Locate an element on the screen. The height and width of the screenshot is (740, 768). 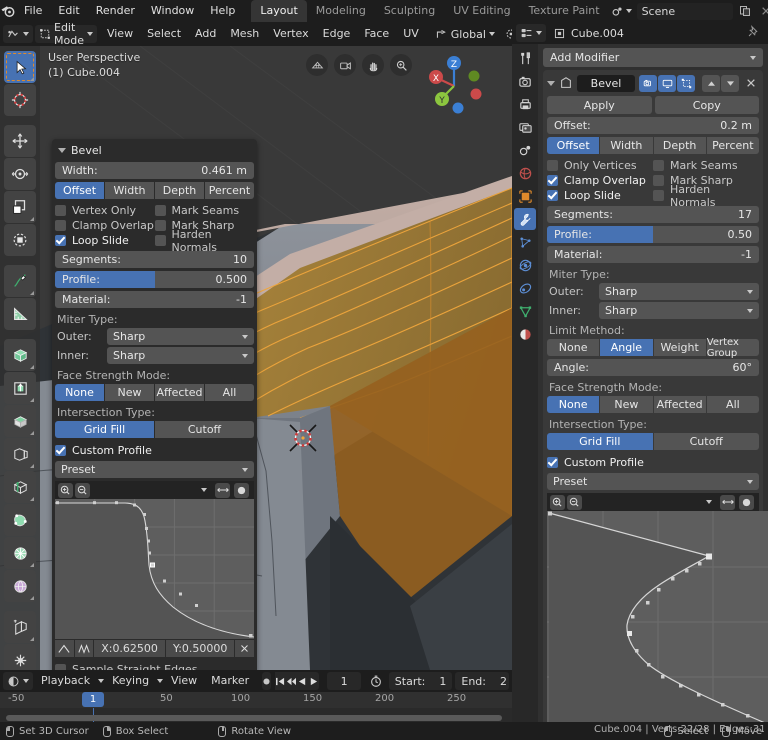
timeline-scale: -50 50 100 150 200 250 1 is located at coordinates (256, 700).